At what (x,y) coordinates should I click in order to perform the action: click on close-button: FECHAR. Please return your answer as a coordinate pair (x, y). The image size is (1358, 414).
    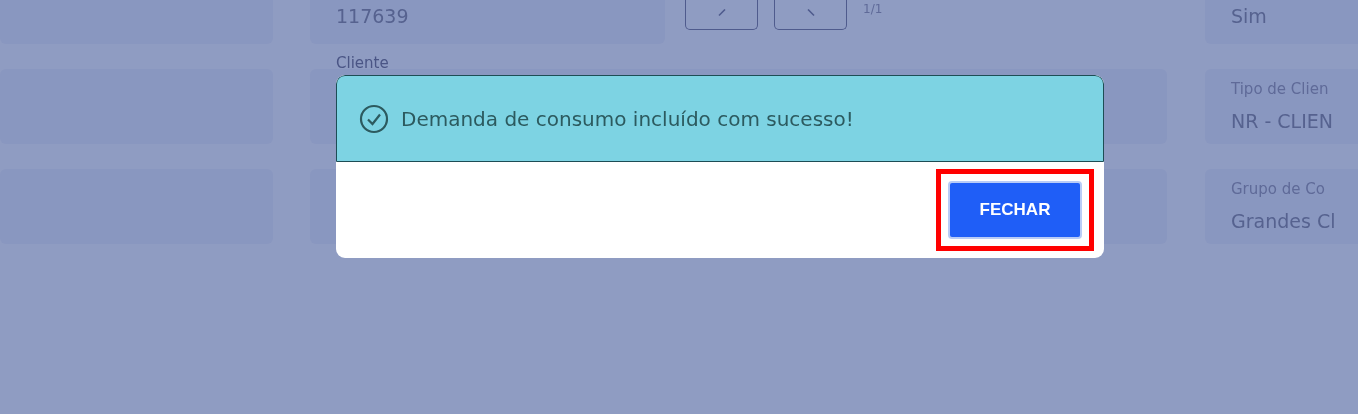
    Looking at the image, I should click on (1015, 210).